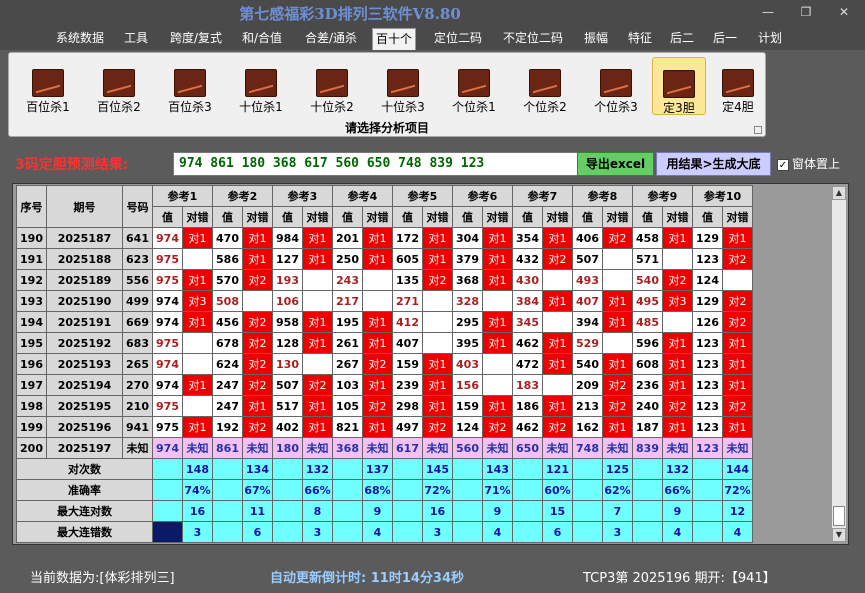 The width and height of the screenshot is (865, 593). Describe the element at coordinates (227, 301) in the screenshot. I see `ref-value: 508` at that location.